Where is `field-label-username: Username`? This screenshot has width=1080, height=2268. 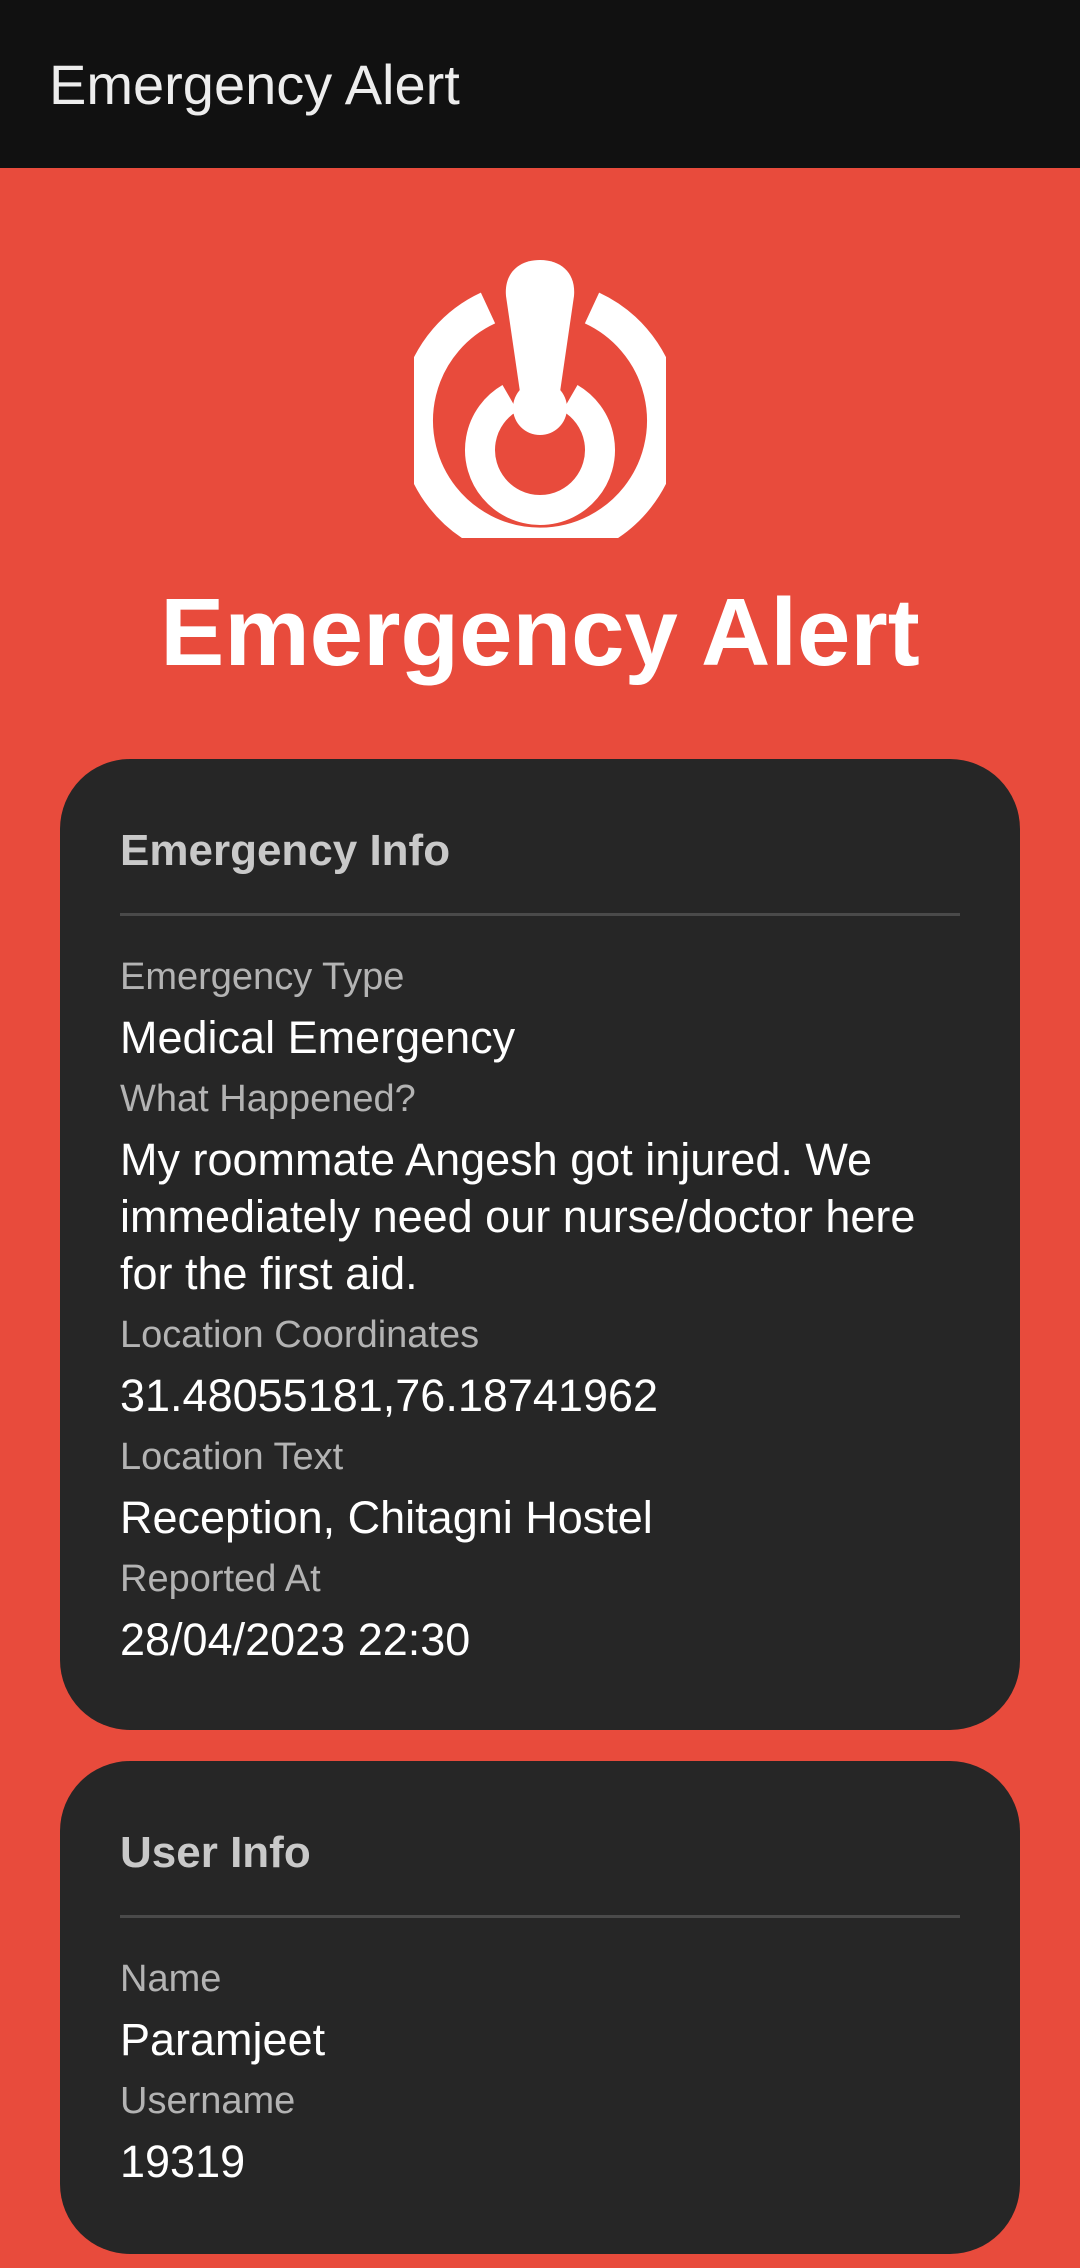
field-label-username: Username is located at coordinates (208, 2101).